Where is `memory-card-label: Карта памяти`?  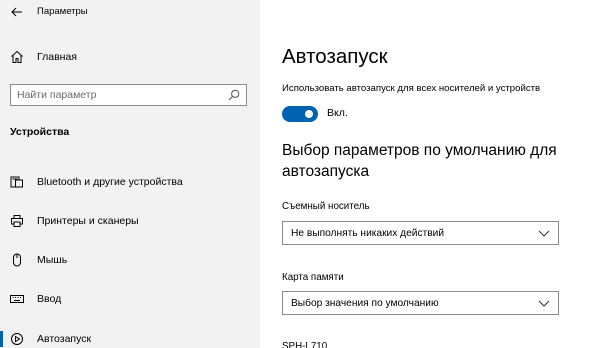
memory-card-label: Карта памяти is located at coordinates (313, 277).